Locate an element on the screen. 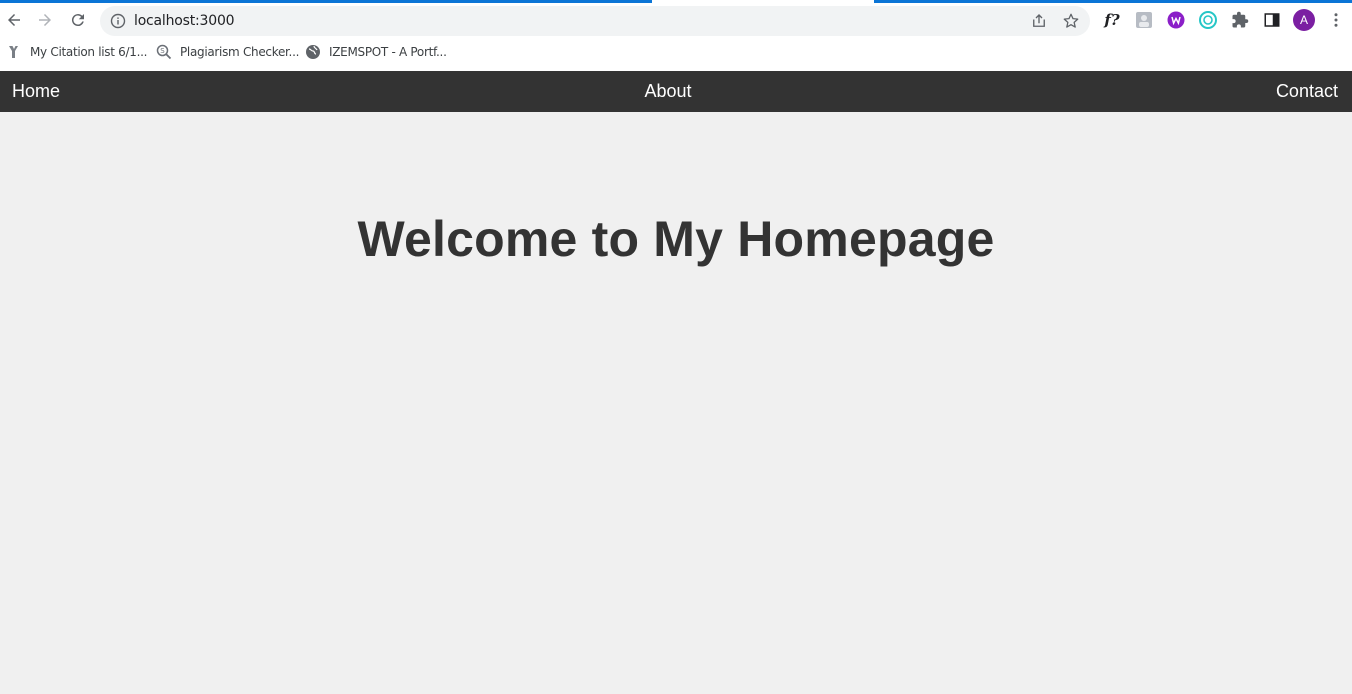  reload-button is located at coordinates (78, 20).